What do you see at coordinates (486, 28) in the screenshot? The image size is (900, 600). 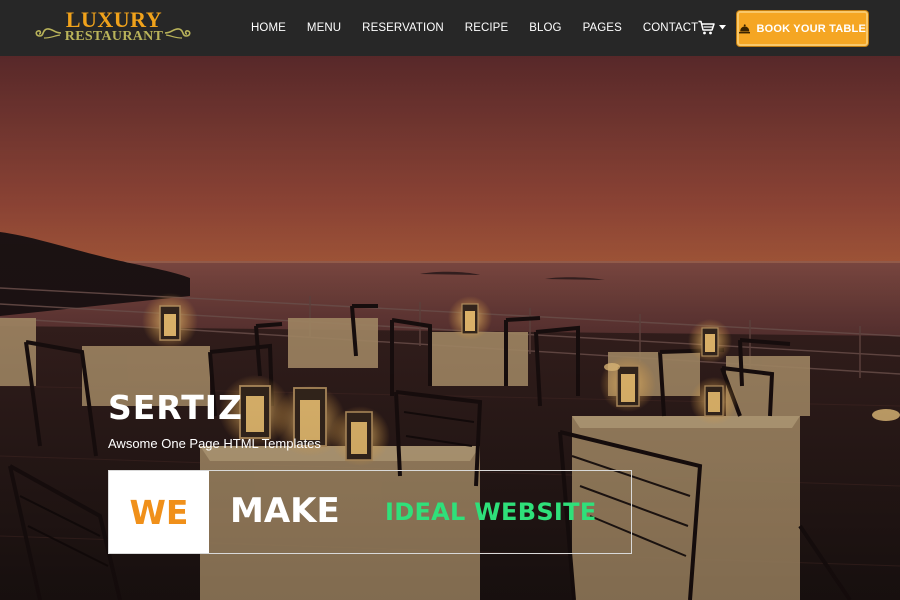 I see `nav-item-recipe: RECIPE` at bounding box center [486, 28].